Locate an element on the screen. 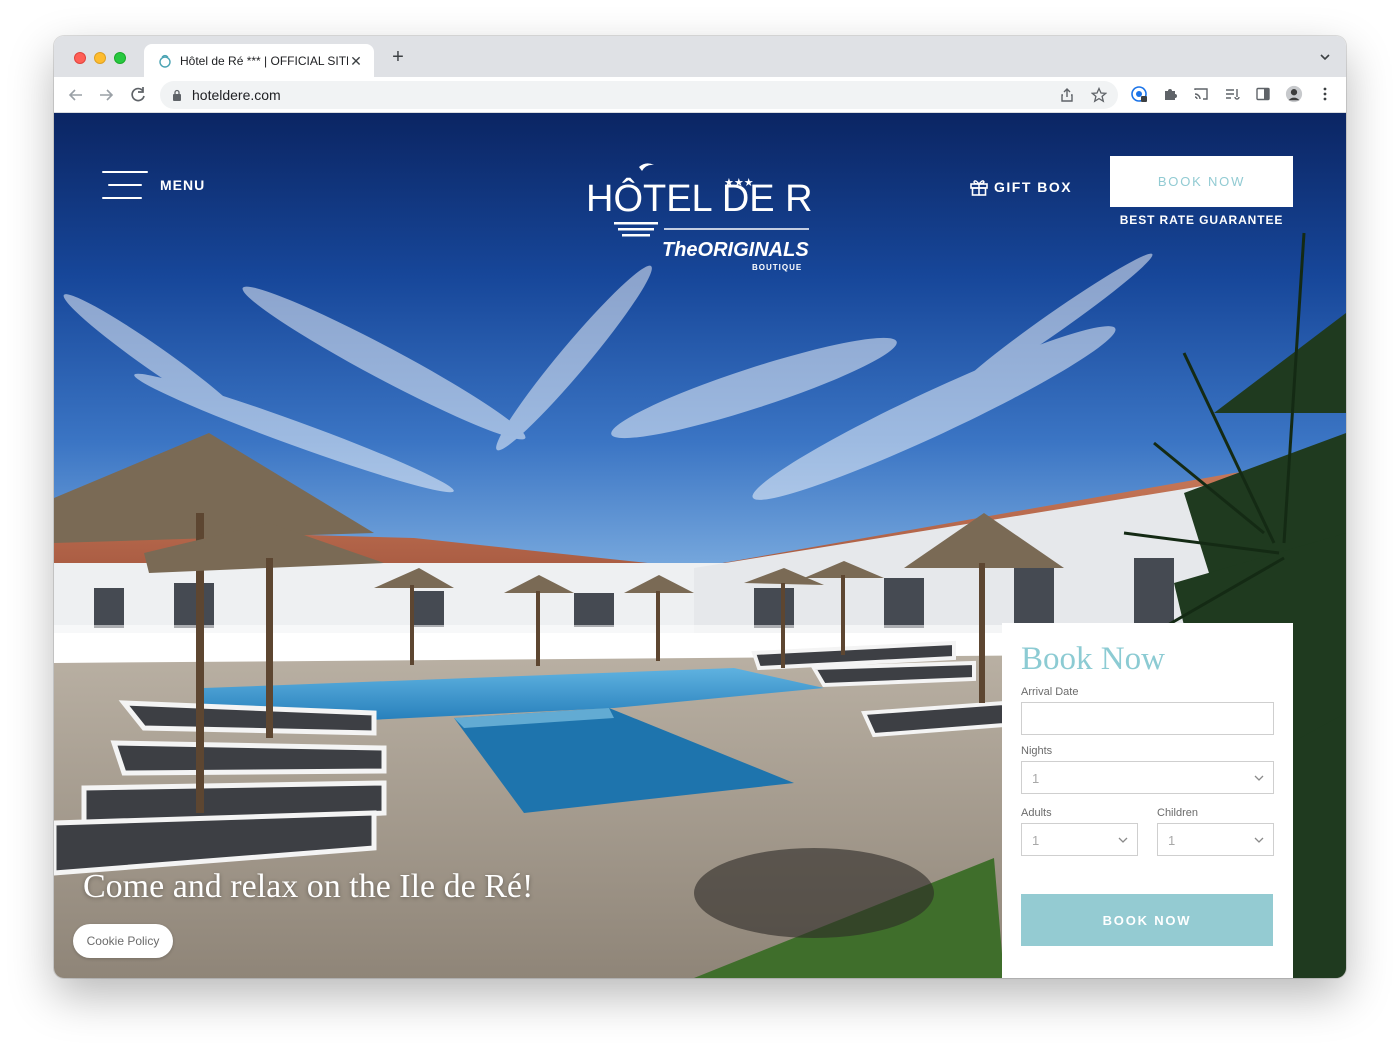  nights-value: 1 is located at coordinates (1036, 778).